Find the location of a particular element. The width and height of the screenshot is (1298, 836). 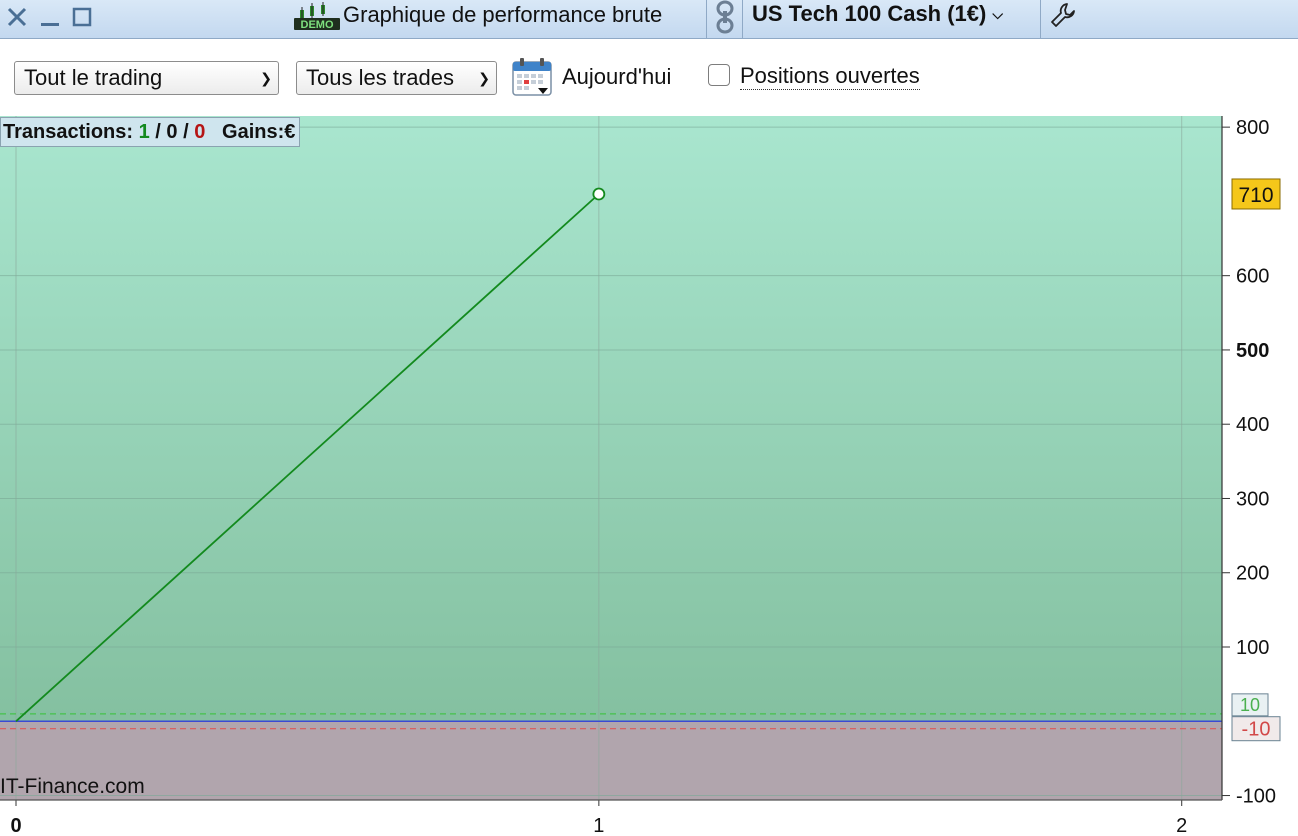

chevron-down-icon: ⌵ is located at coordinates (997, 13).